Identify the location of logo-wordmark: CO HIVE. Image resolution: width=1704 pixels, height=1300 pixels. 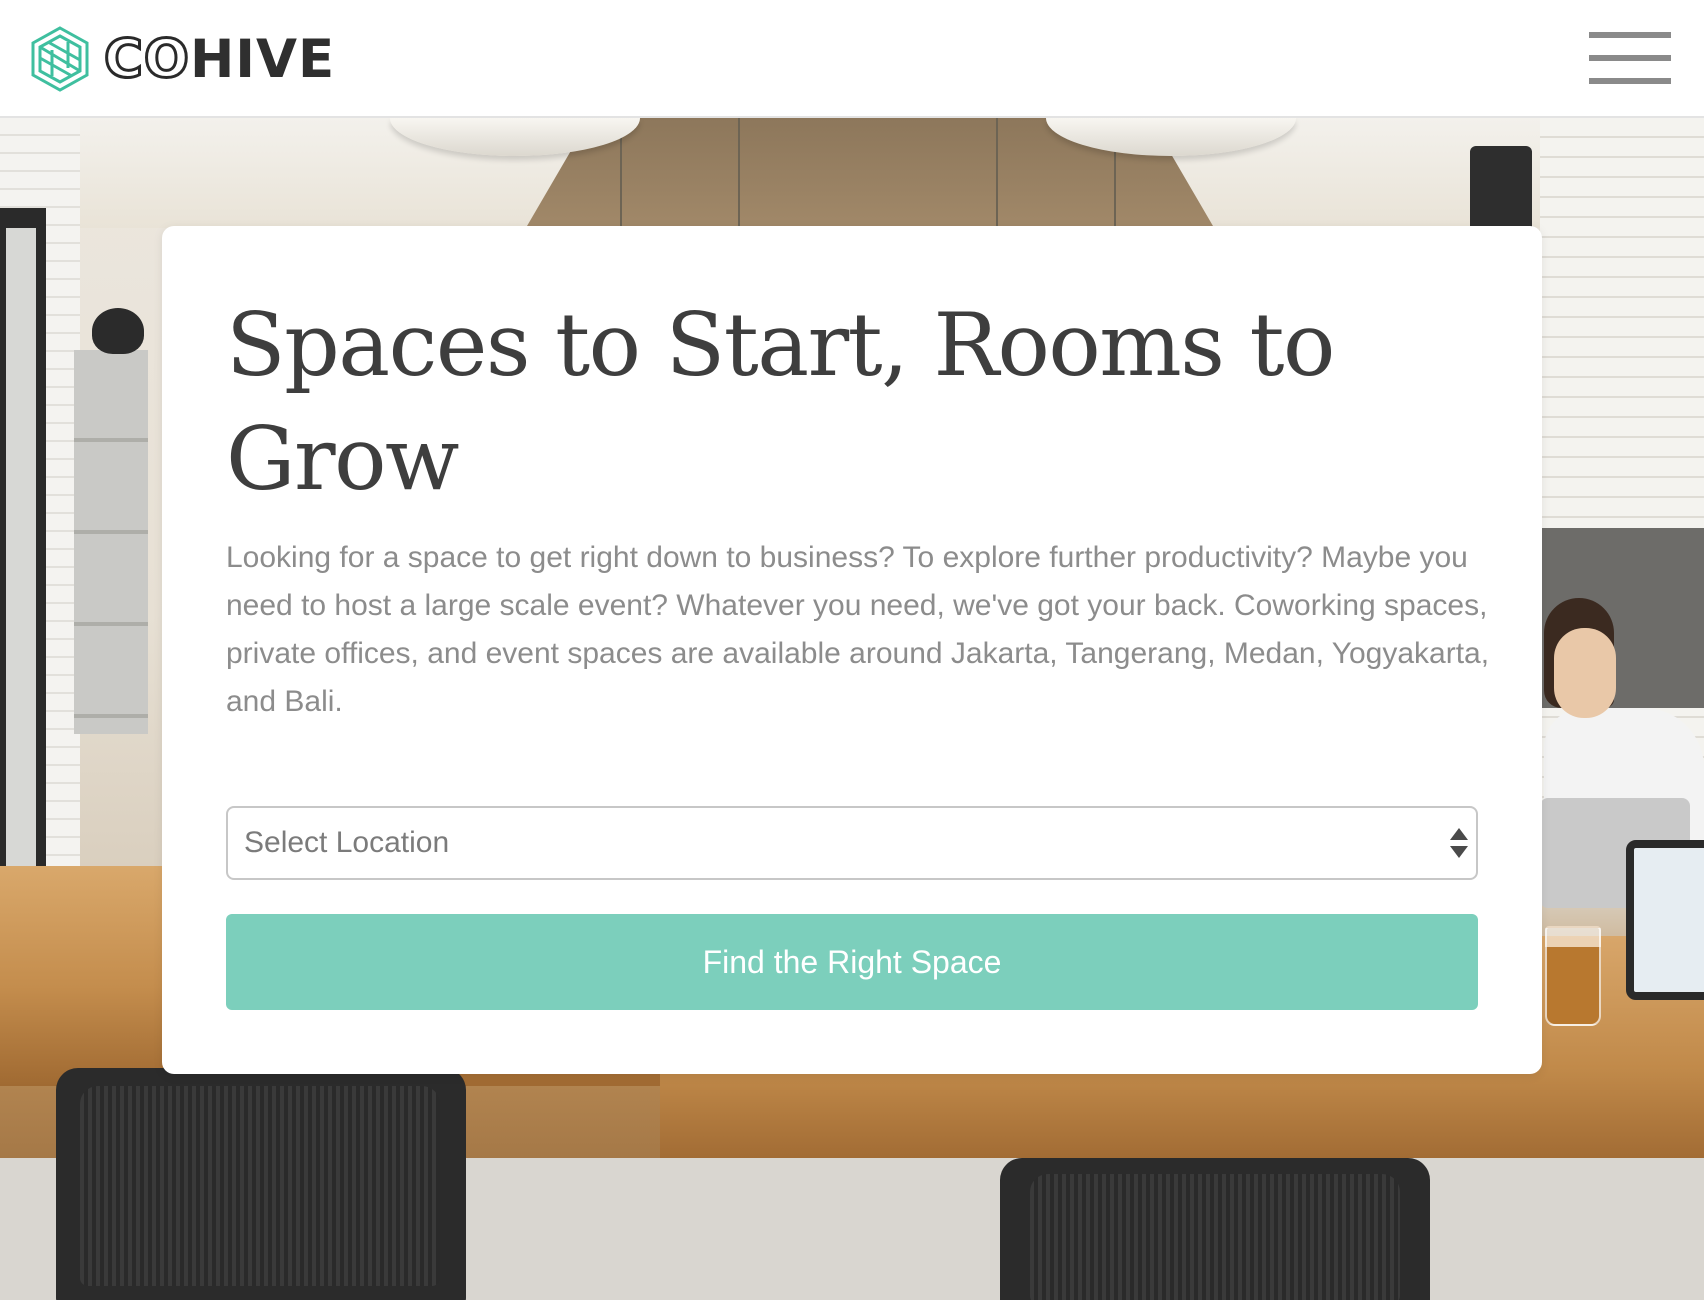
(219, 59).